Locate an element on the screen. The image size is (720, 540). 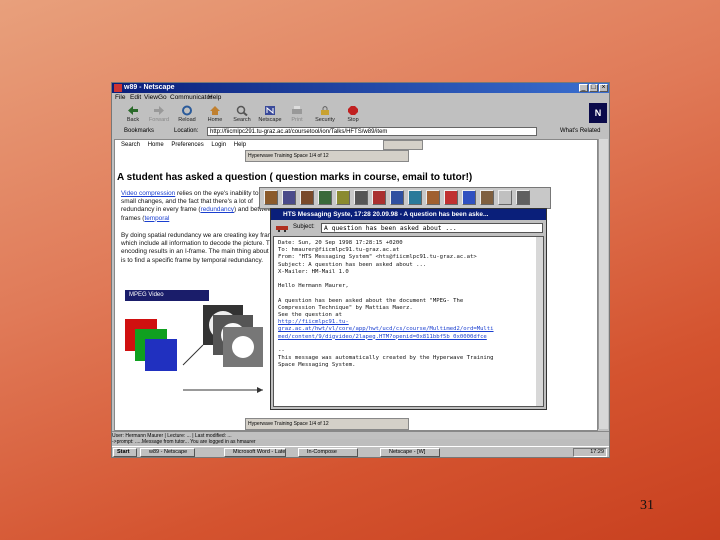
tree-icon is located at coordinates (325, 197).